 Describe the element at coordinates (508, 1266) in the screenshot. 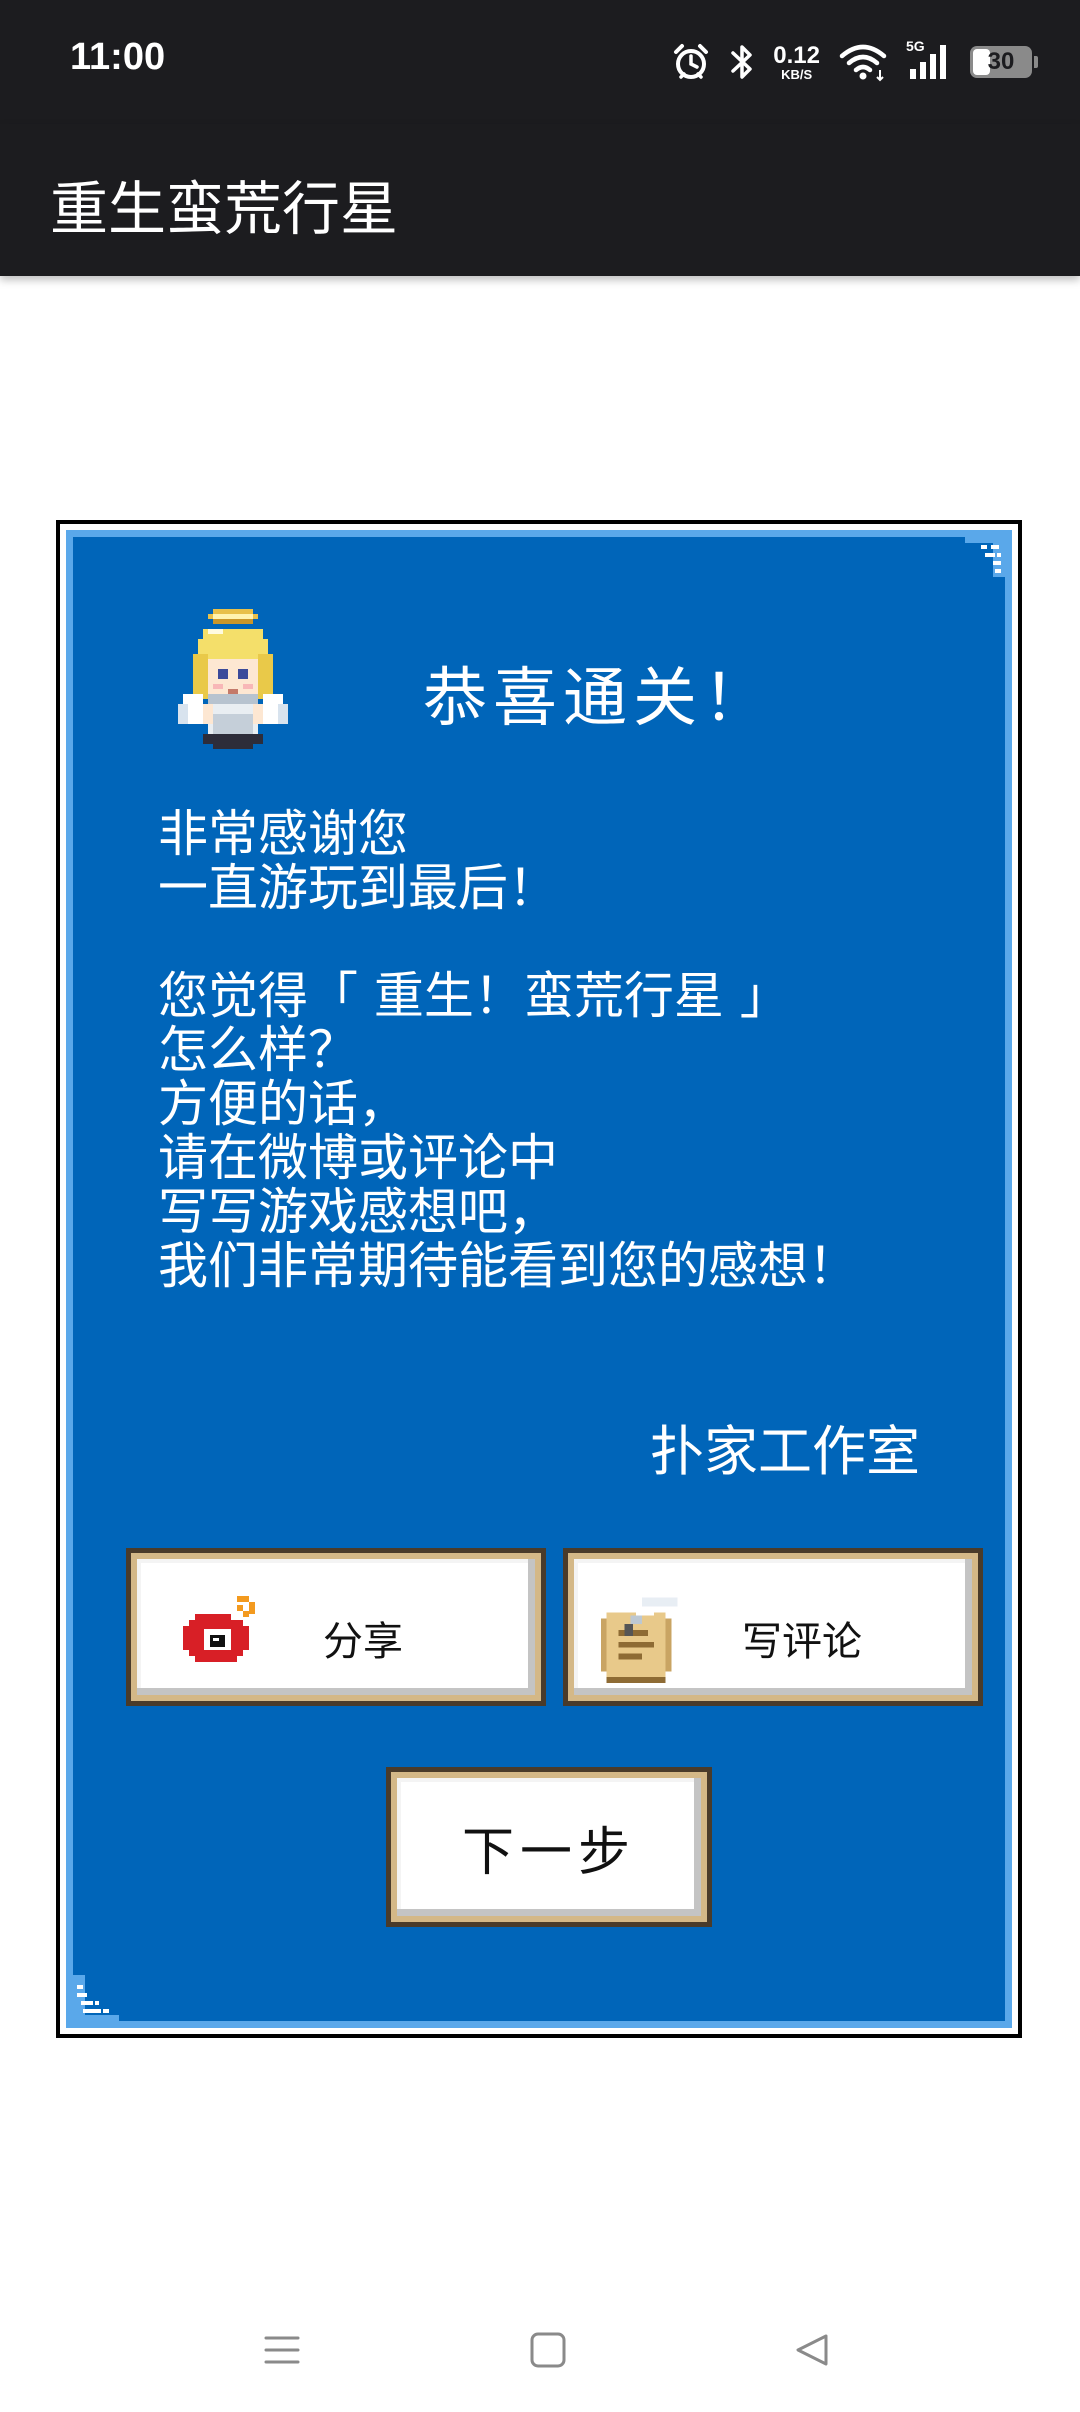

I see `message-line: 我们非常期待能看到您的感想！` at that location.